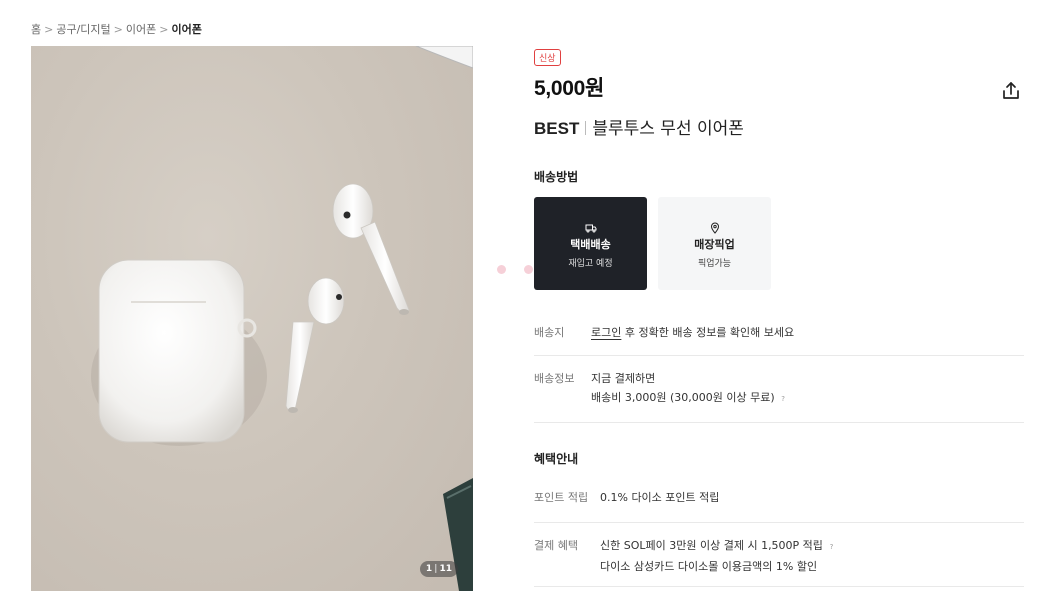 The image size is (1046, 611). Describe the element at coordinates (557, 128) in the screenshot. I see `product-brand: BEST` at that location.